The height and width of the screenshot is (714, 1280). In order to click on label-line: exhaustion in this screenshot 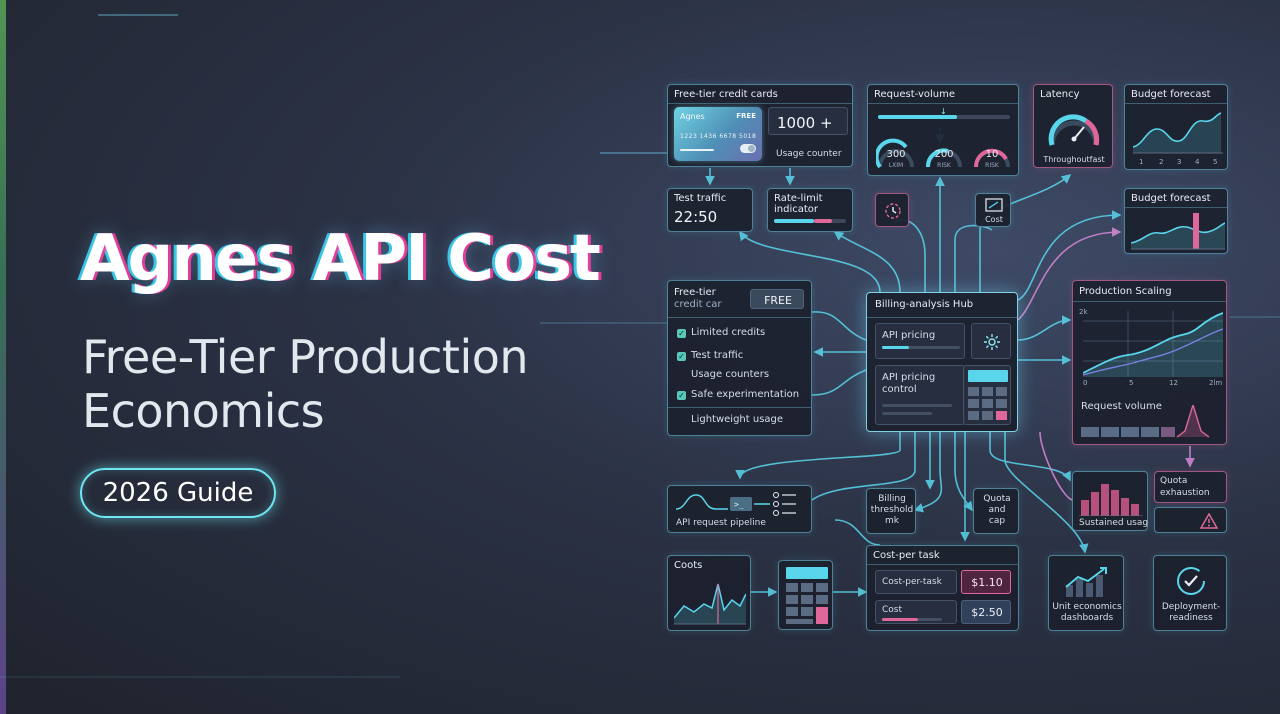, I will do `click(1185, 493)`.